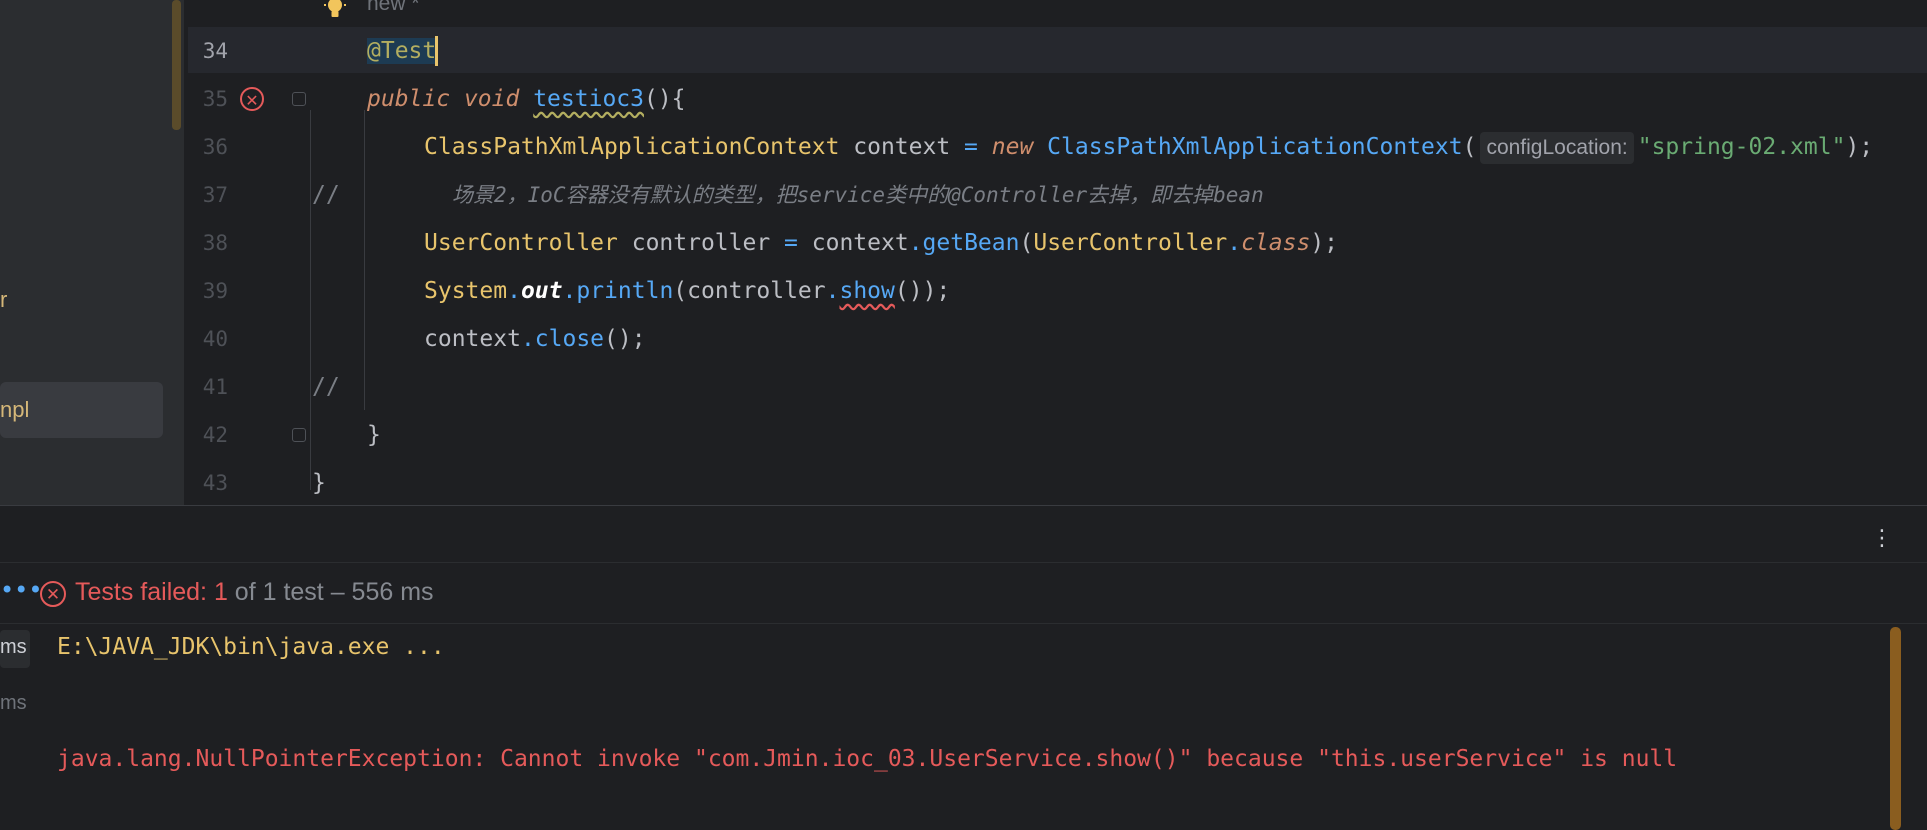 This screenshot has height=830, width=1927. Describe the element at coordinates (151, 592) in the screenshot. I see `tests-failed-label: Tests failed: 1` at that location.